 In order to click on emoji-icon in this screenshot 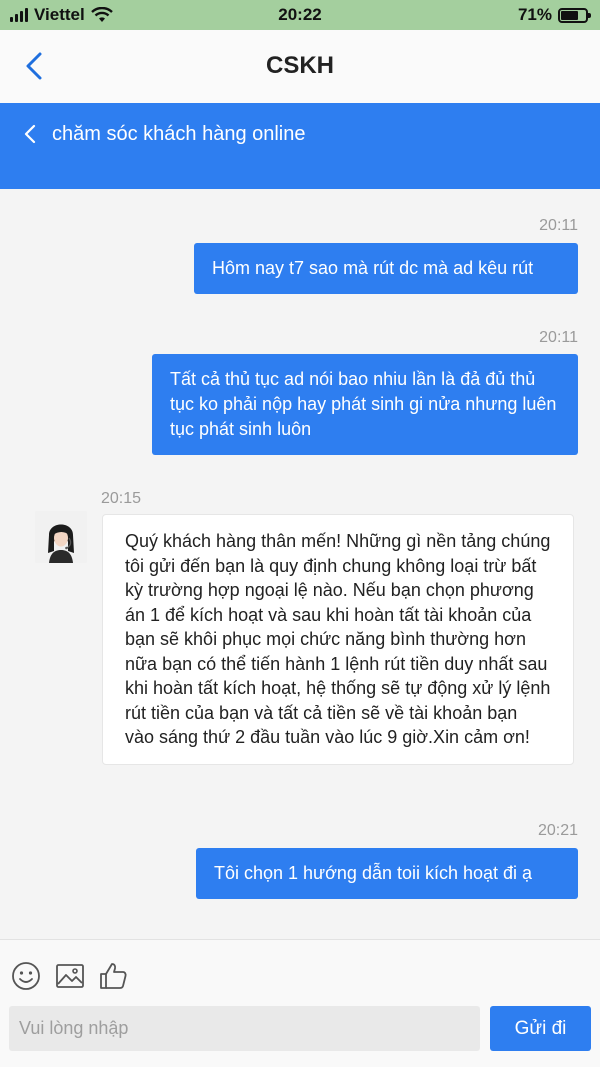, I will do `click(26, 976)`.